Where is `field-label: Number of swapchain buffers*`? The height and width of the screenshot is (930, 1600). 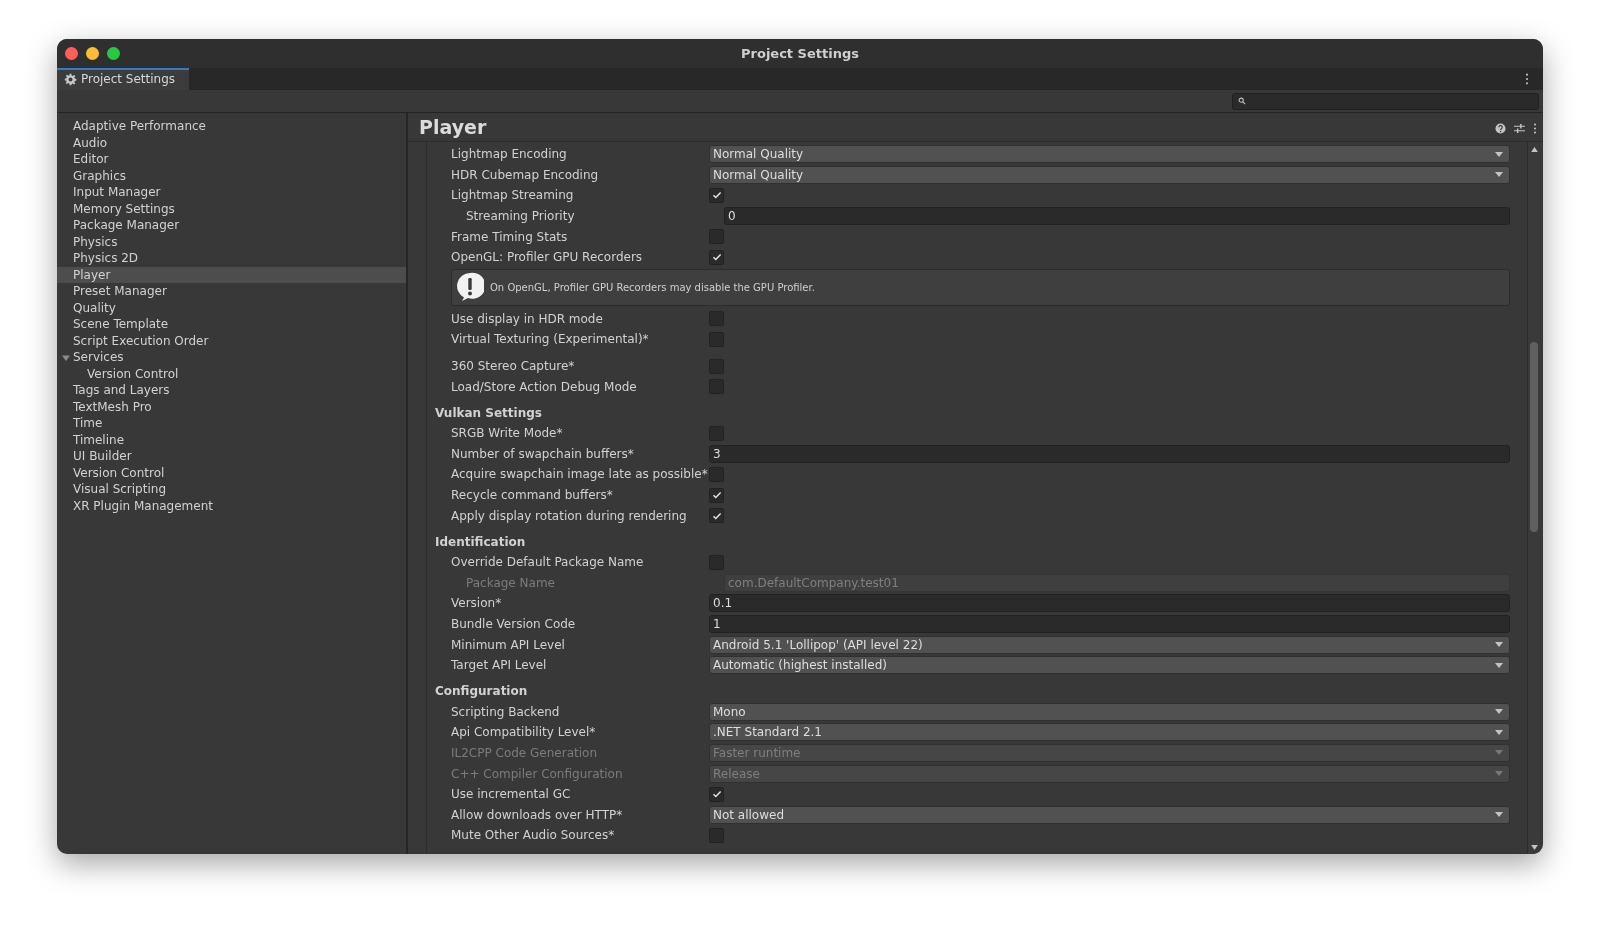 field-label: Number of swapchain buffers* is located at coordinates (542, 453).